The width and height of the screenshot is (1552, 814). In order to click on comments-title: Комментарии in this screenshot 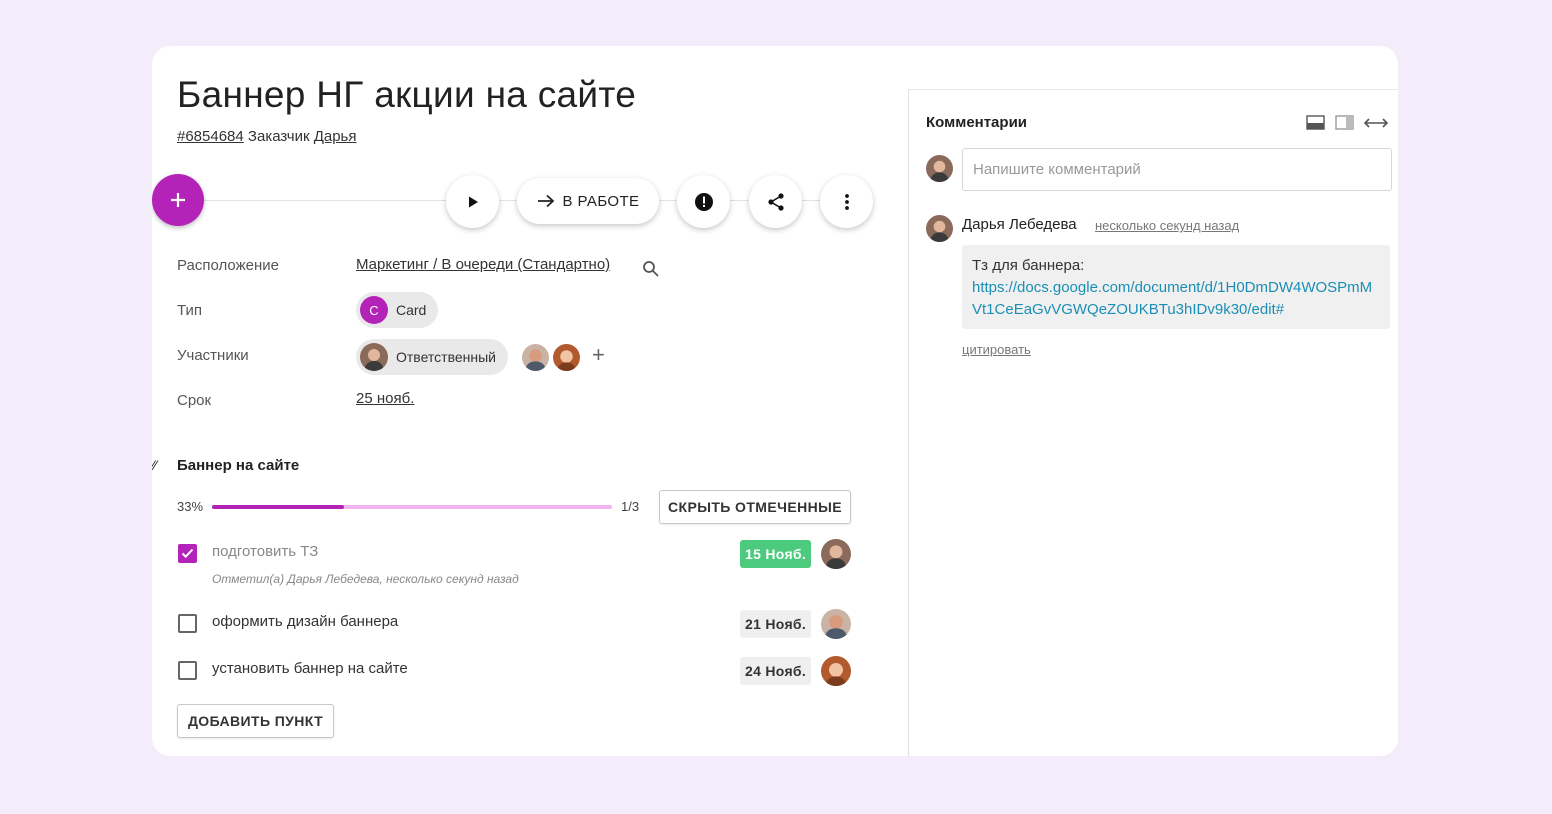, I will do `click(977, 122)`.